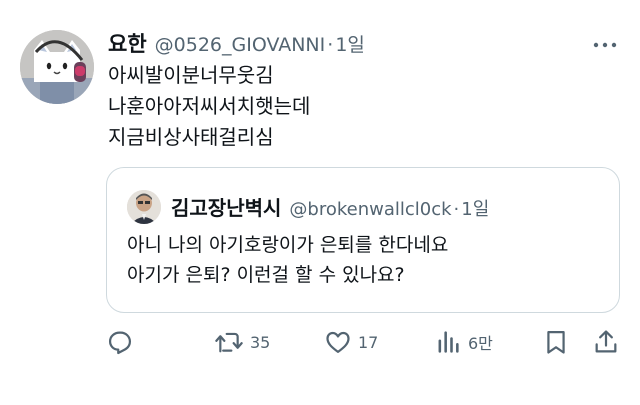 The image size is (640, 405). I want to click on more-options-button, so click(606, 42).